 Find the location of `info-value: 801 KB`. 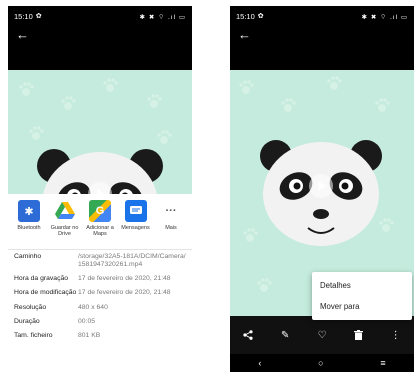

info-value: 801 KB is located at coordinates (89, 335).